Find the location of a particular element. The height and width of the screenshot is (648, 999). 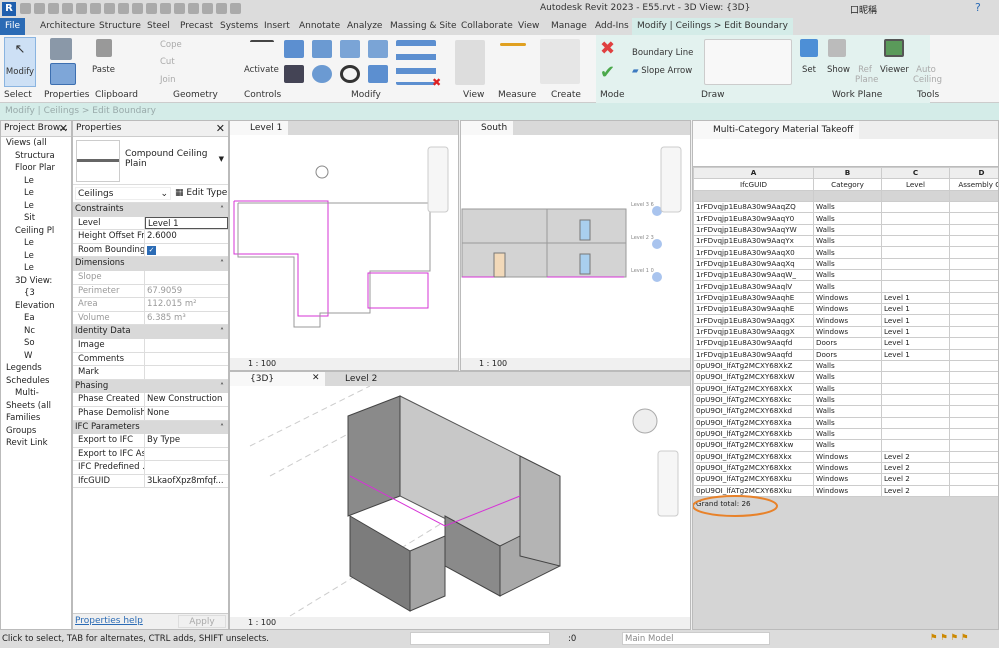

rotate-icon is located at coordinates (350, 74).